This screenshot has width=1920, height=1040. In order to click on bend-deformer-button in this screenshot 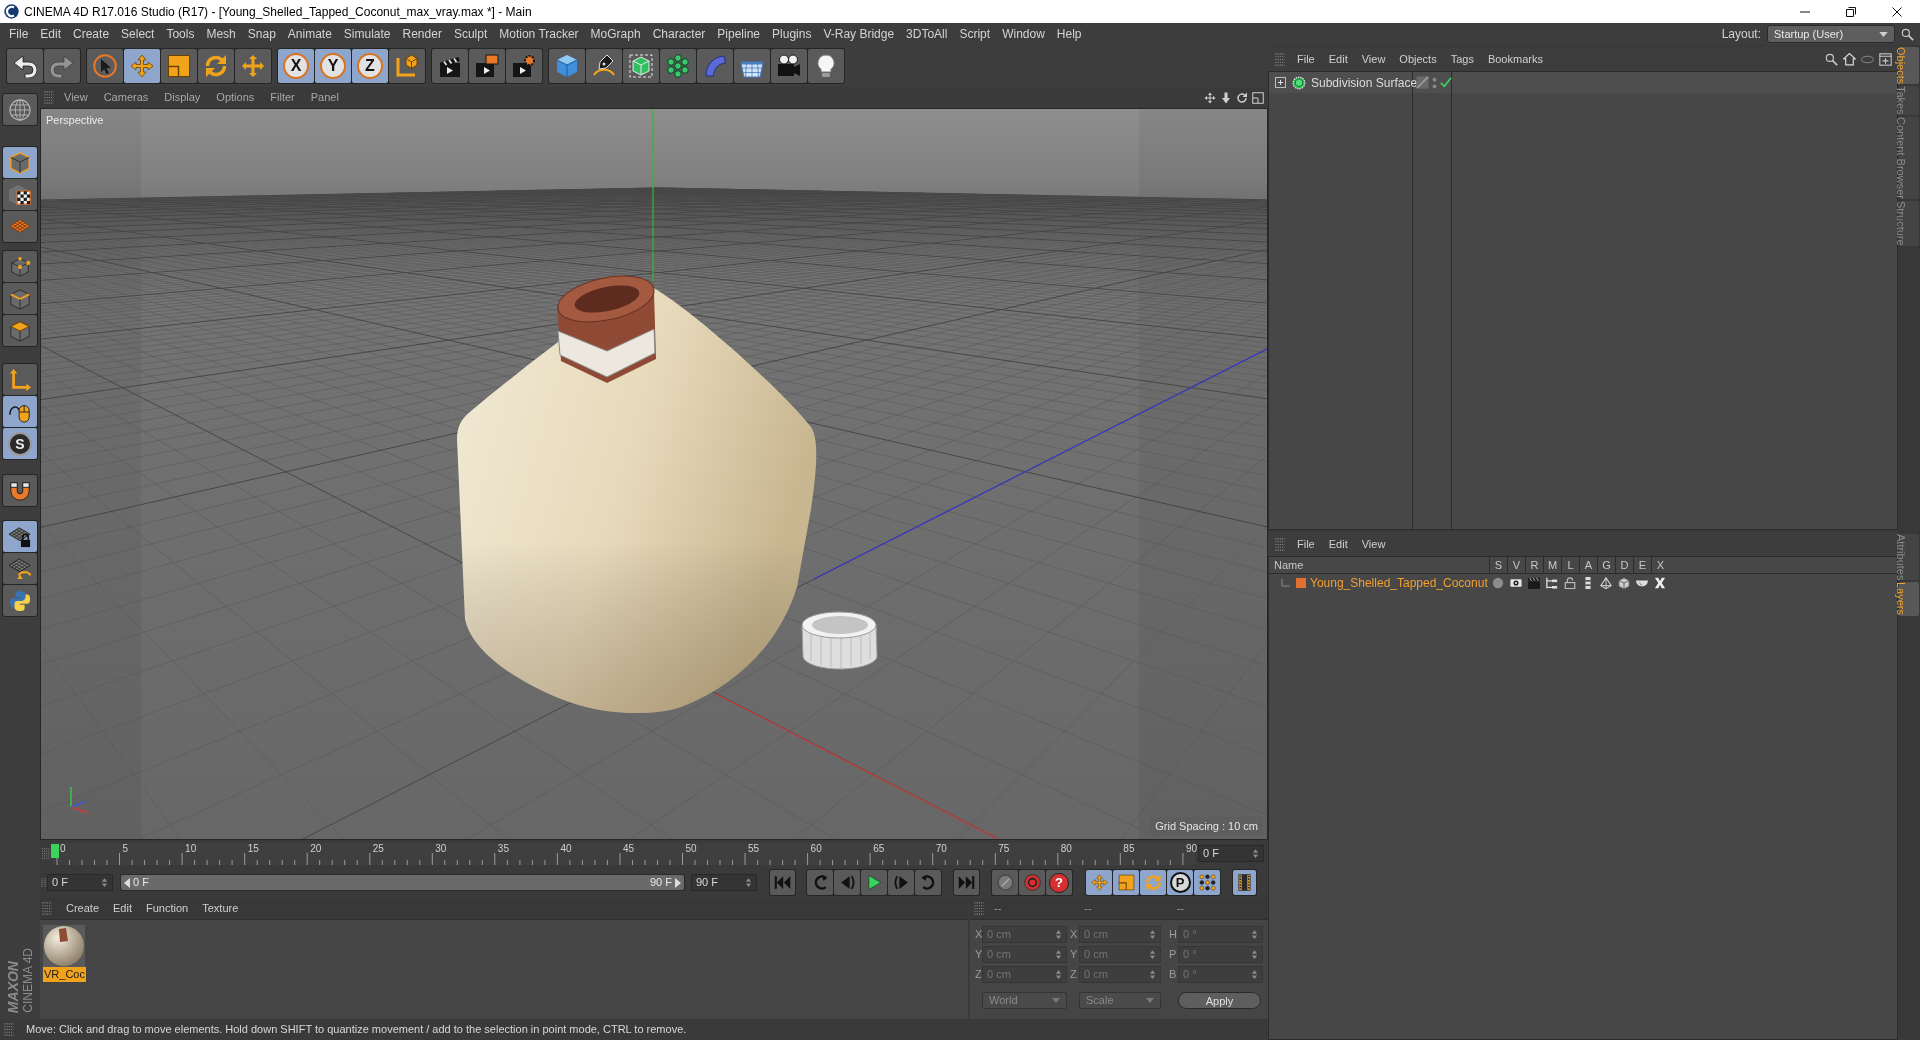, I will do `click(715, 66)`.